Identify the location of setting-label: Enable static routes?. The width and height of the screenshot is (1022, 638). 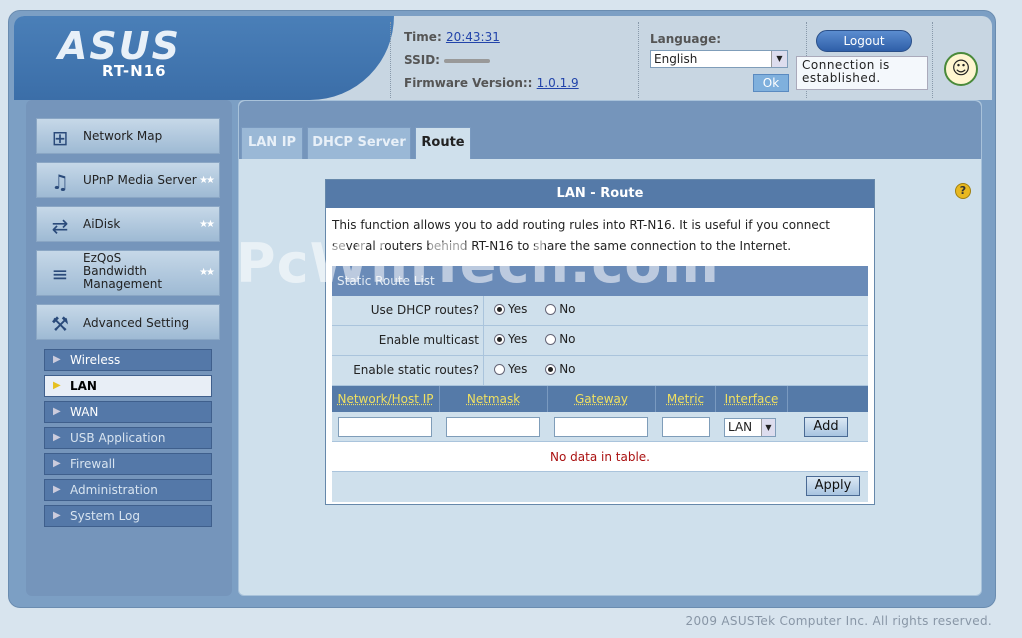
(408, 370).